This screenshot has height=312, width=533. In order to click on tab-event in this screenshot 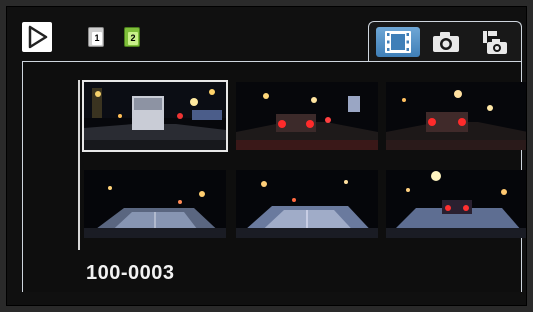, I will do `click(494, 42)`.